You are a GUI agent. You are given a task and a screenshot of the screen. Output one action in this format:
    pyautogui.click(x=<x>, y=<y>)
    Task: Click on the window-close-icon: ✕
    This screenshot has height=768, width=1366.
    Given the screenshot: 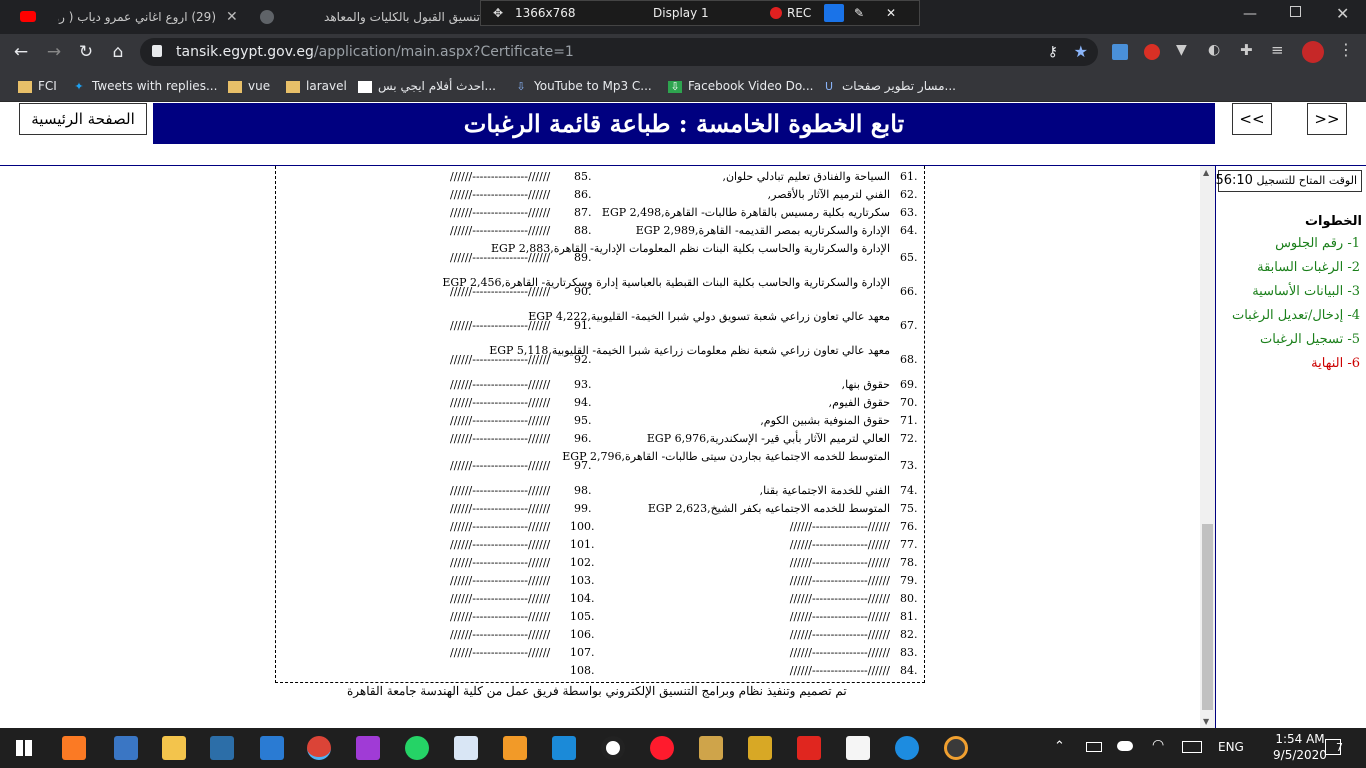 What is the action you would take?
    pyautogui.click(x=1342, y=13)
    